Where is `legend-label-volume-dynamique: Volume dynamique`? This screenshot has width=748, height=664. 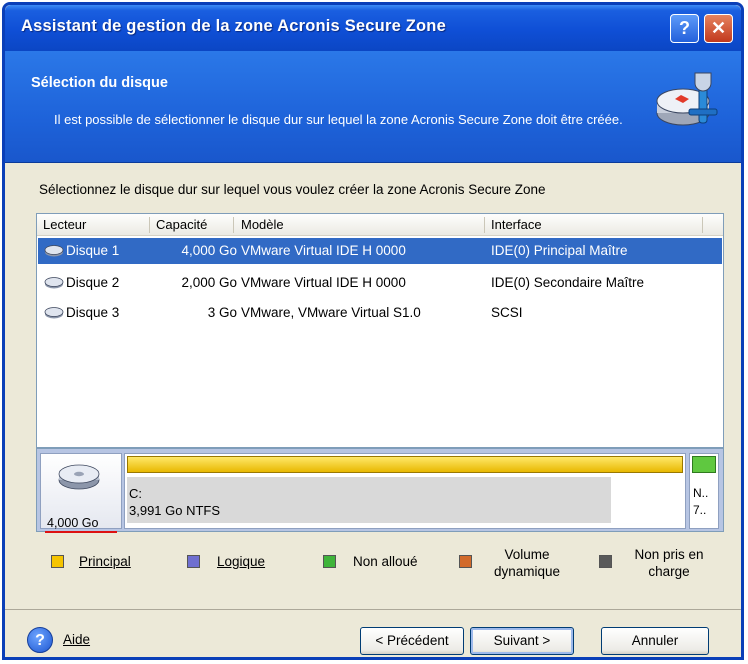
legend-label-volume-dynamique: Volume dynamique is located at coordinates (527, 563).